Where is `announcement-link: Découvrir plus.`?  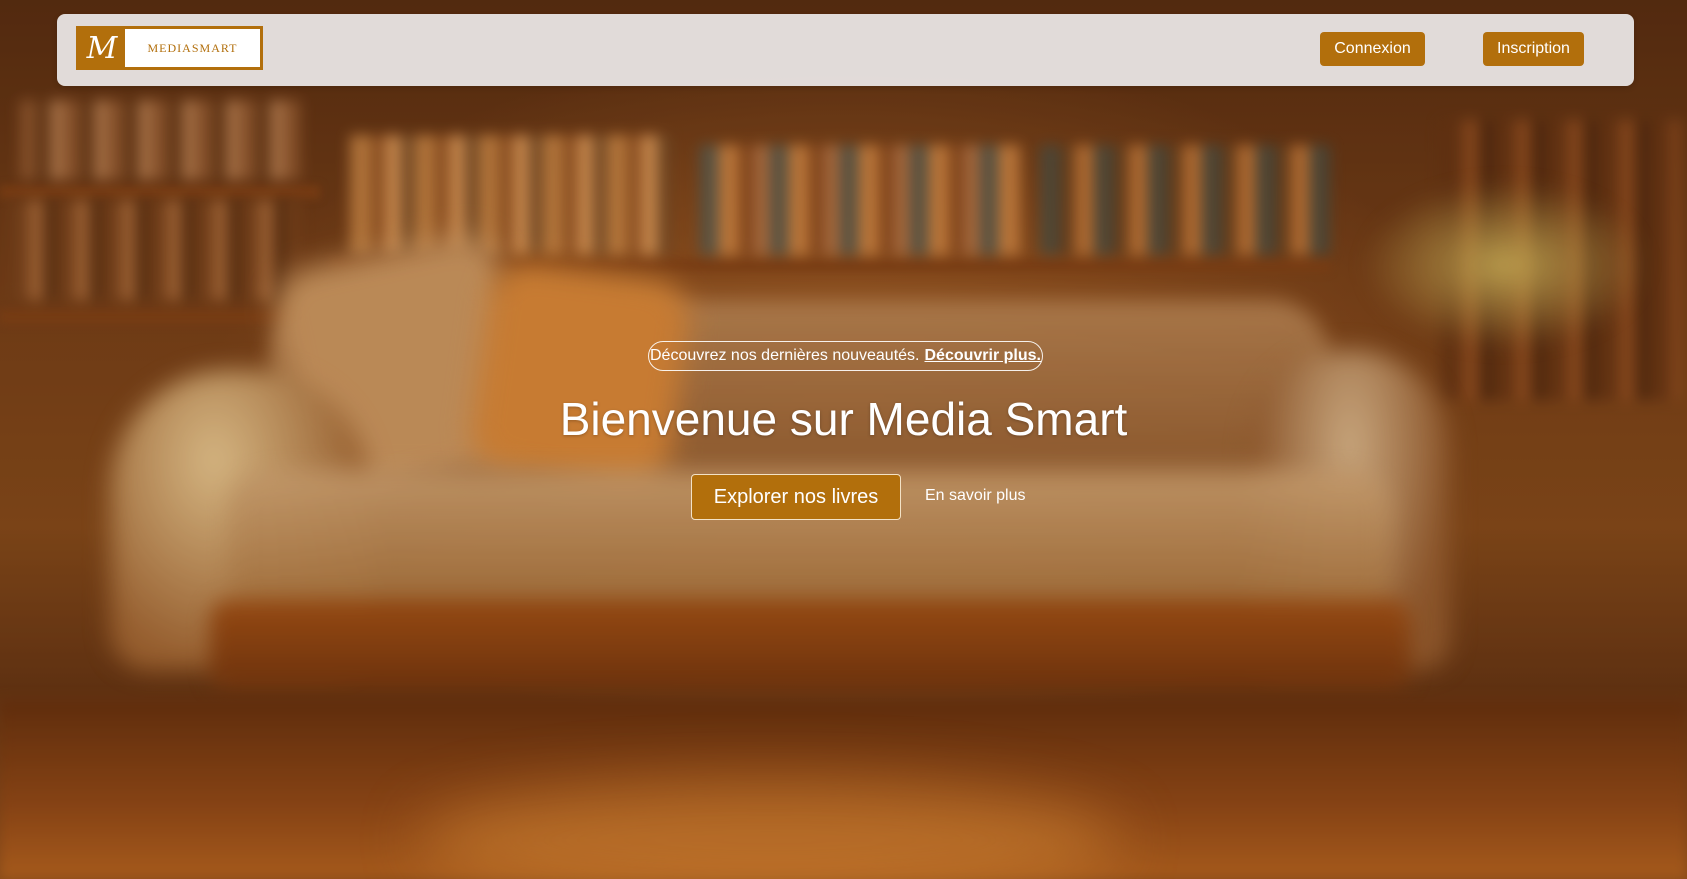
announcement-link: Découvrir plus. is located at coordinates (983, 356).